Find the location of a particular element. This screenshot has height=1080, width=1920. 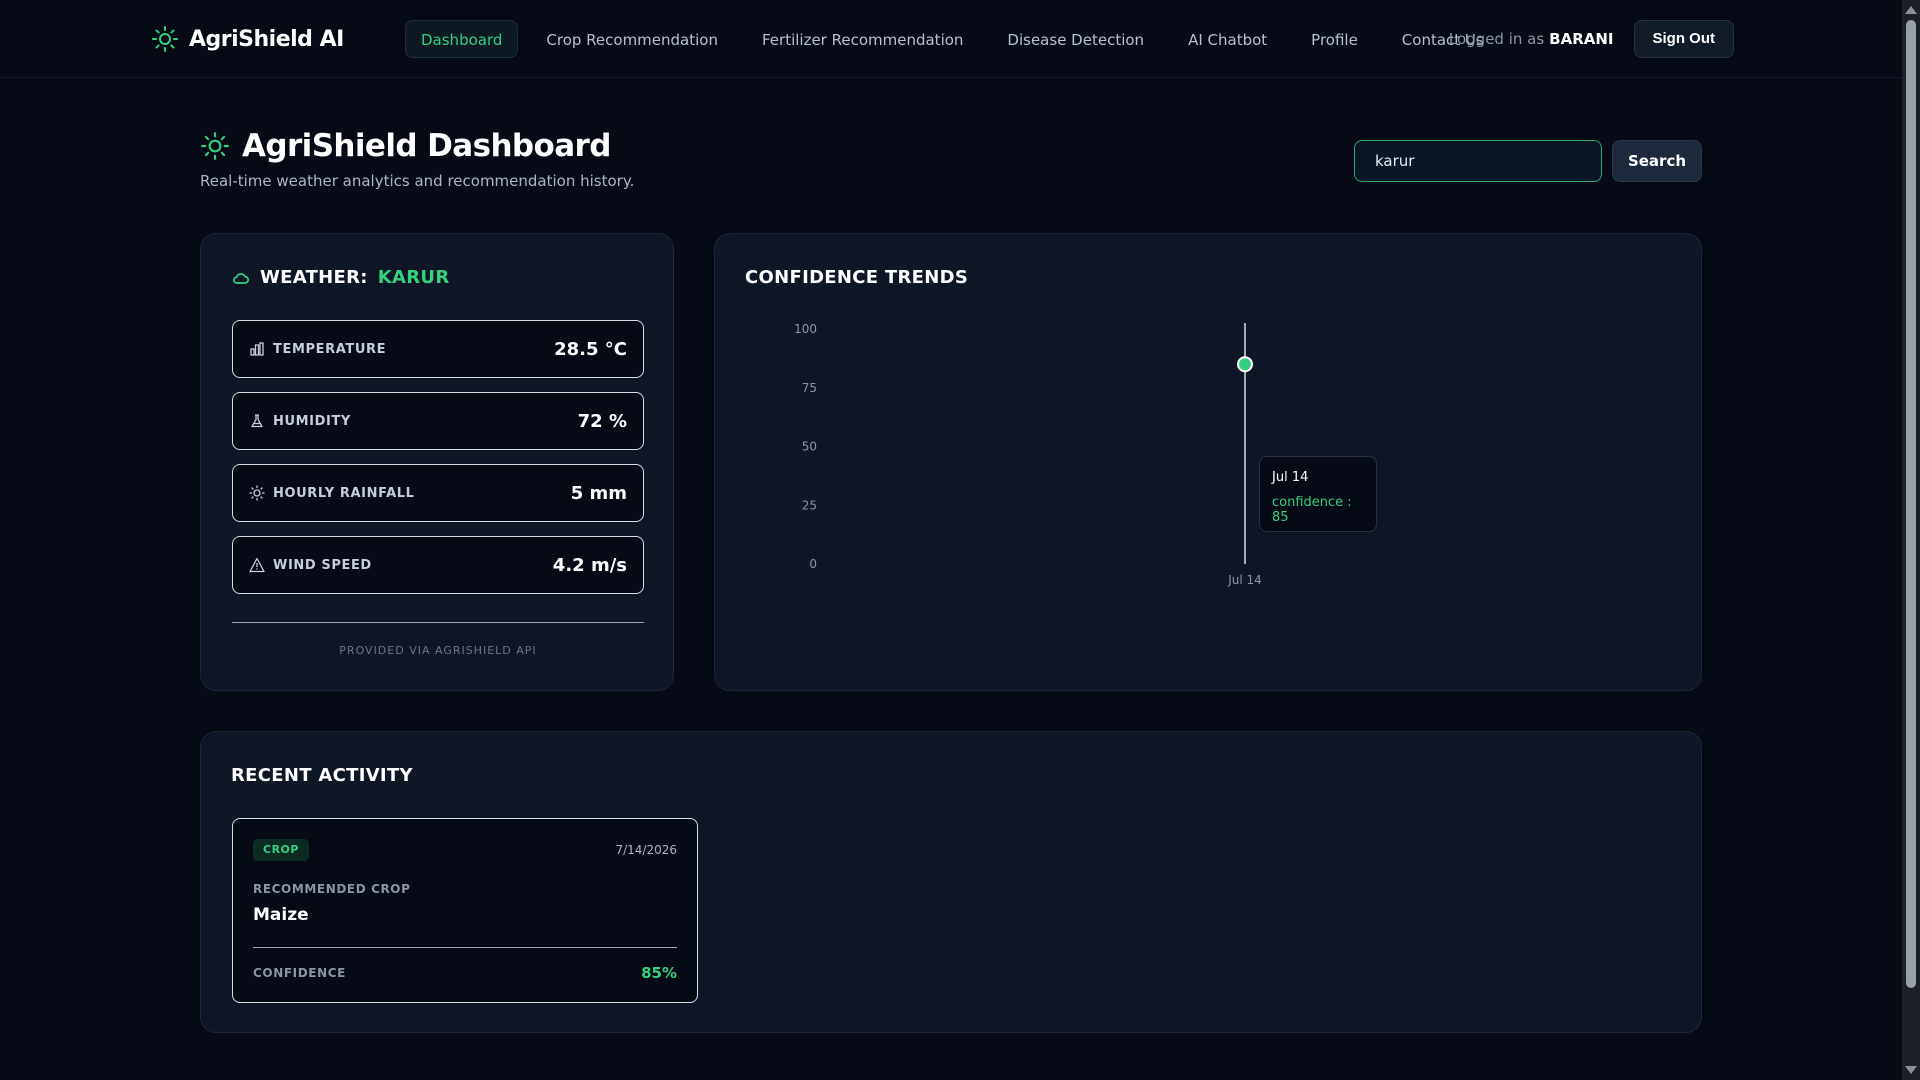

metric-temperature: TEMPERATURE 28.5 °C is located at coordinates (438, 349).